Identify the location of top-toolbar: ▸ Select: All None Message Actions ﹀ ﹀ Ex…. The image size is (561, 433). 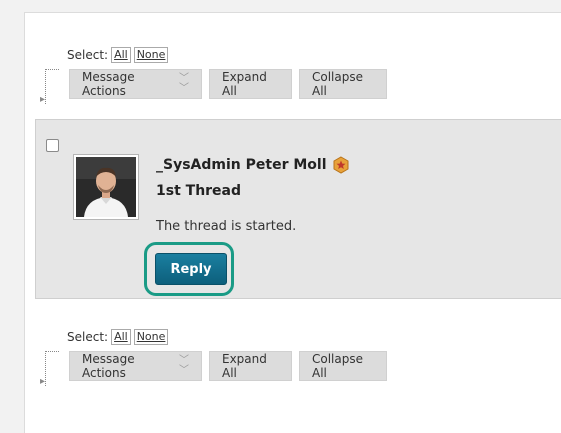
(293, 78).